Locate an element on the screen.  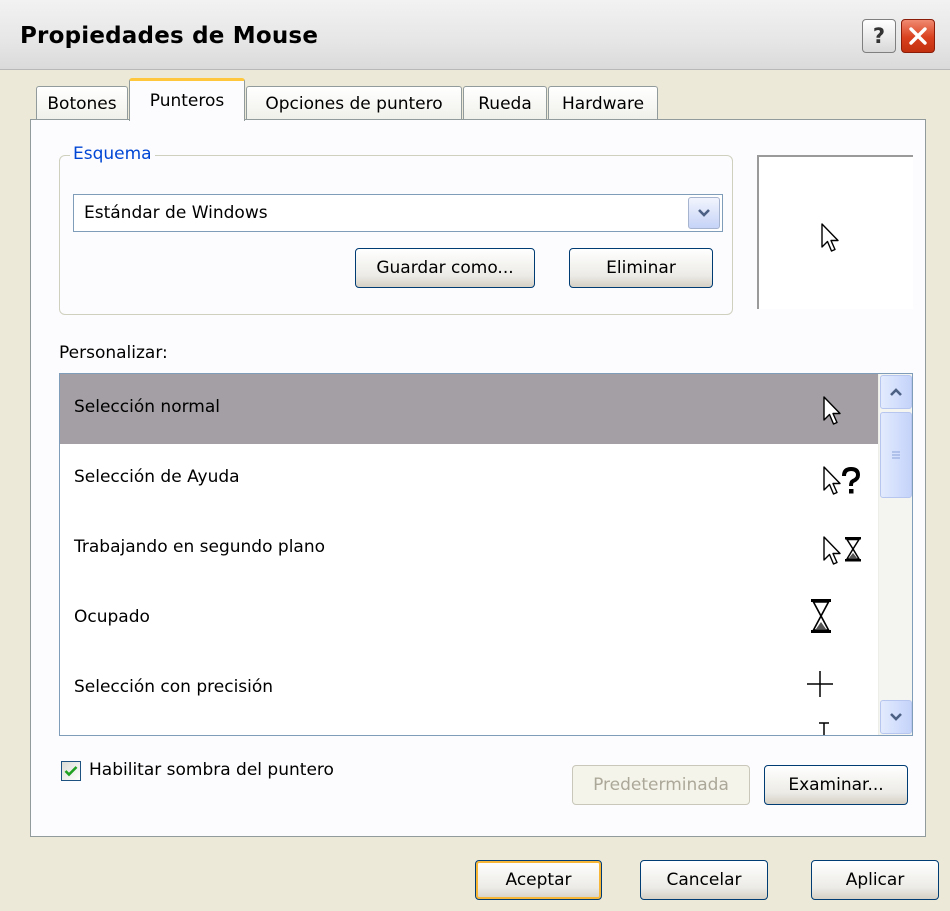
default-button: Predeterminada is located at coordinates (661, 785).